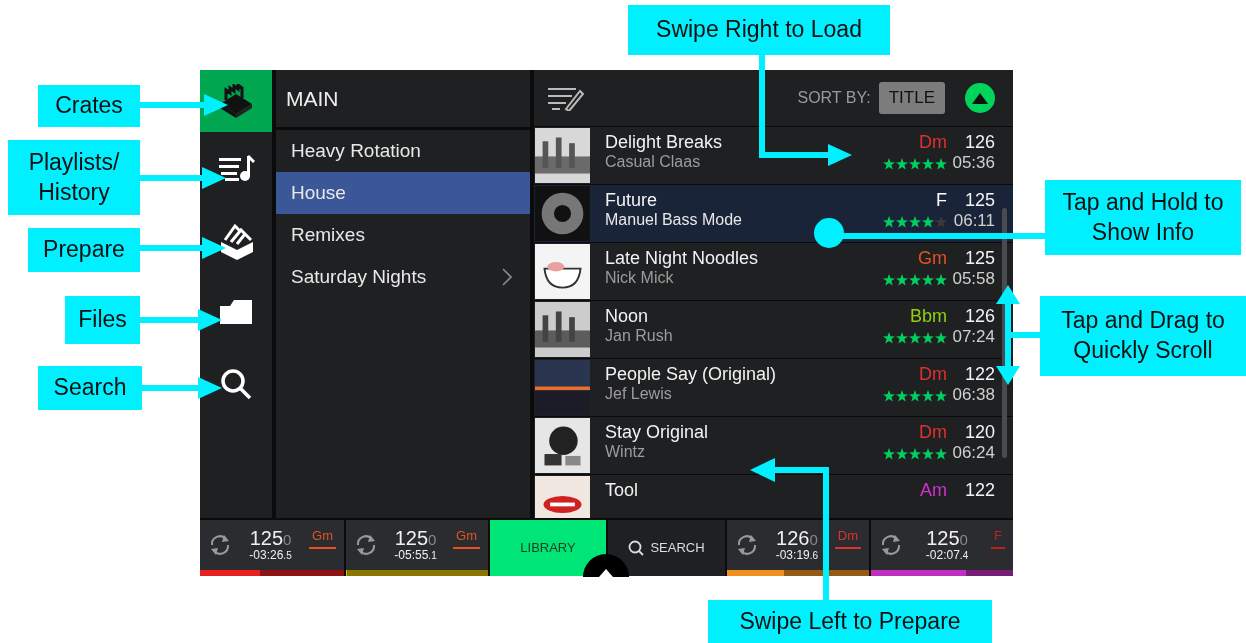  Describe the element at coordinates (797, 539) in the screenshot. I see `deck-bpm: 1260` at that location.